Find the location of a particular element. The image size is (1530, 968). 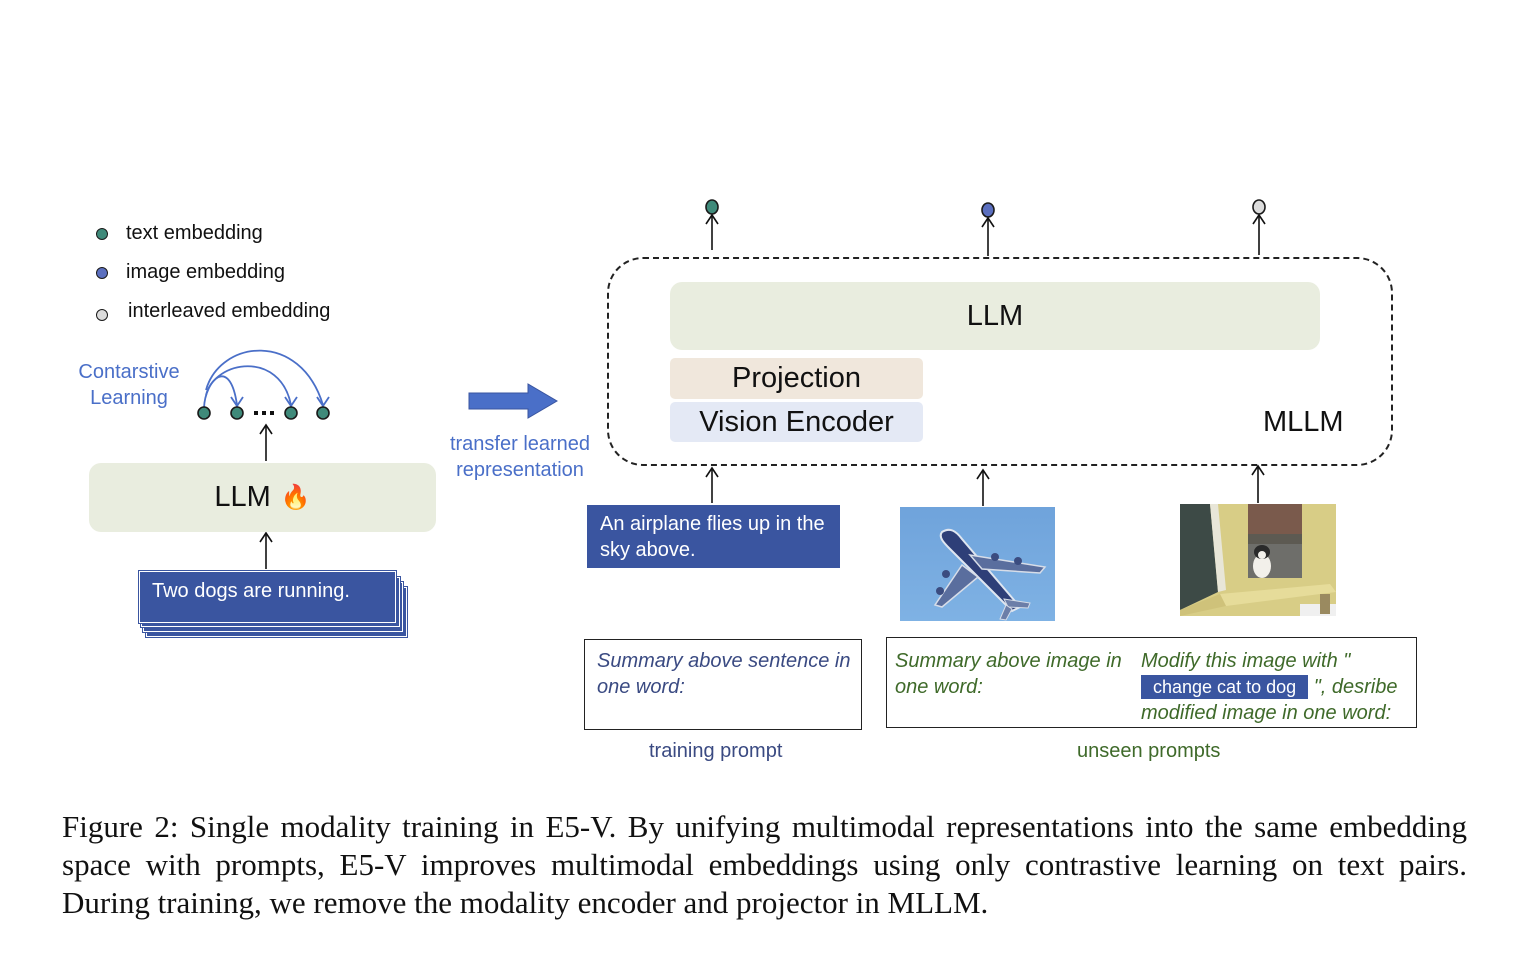

training-prompt-box: Summary above sentence in one word: is located at coordinates (723, 684).